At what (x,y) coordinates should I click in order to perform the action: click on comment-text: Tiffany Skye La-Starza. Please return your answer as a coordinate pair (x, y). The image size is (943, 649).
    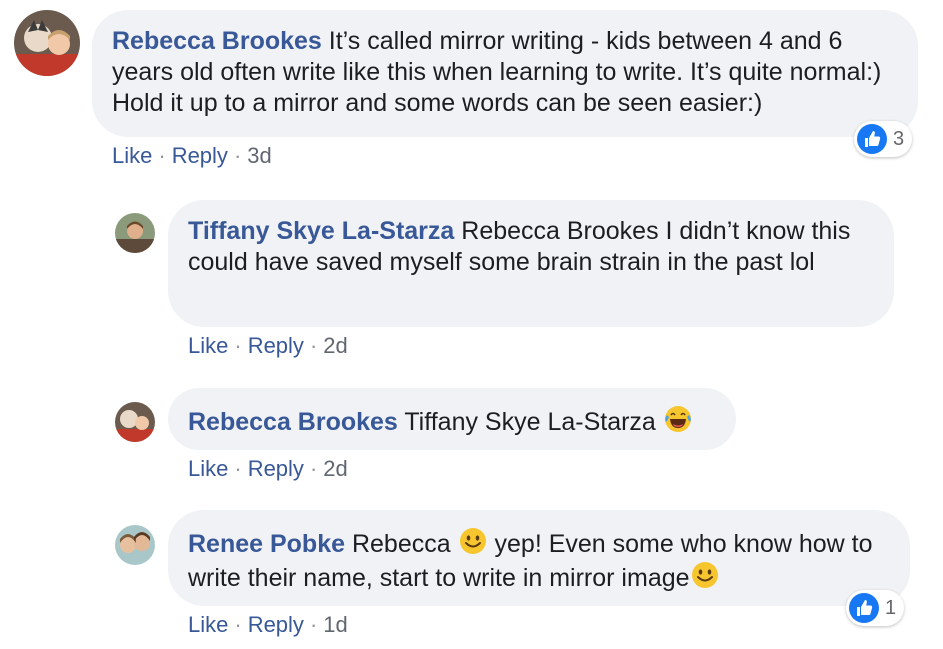
    Looking at the image, I should click on (530, 422).